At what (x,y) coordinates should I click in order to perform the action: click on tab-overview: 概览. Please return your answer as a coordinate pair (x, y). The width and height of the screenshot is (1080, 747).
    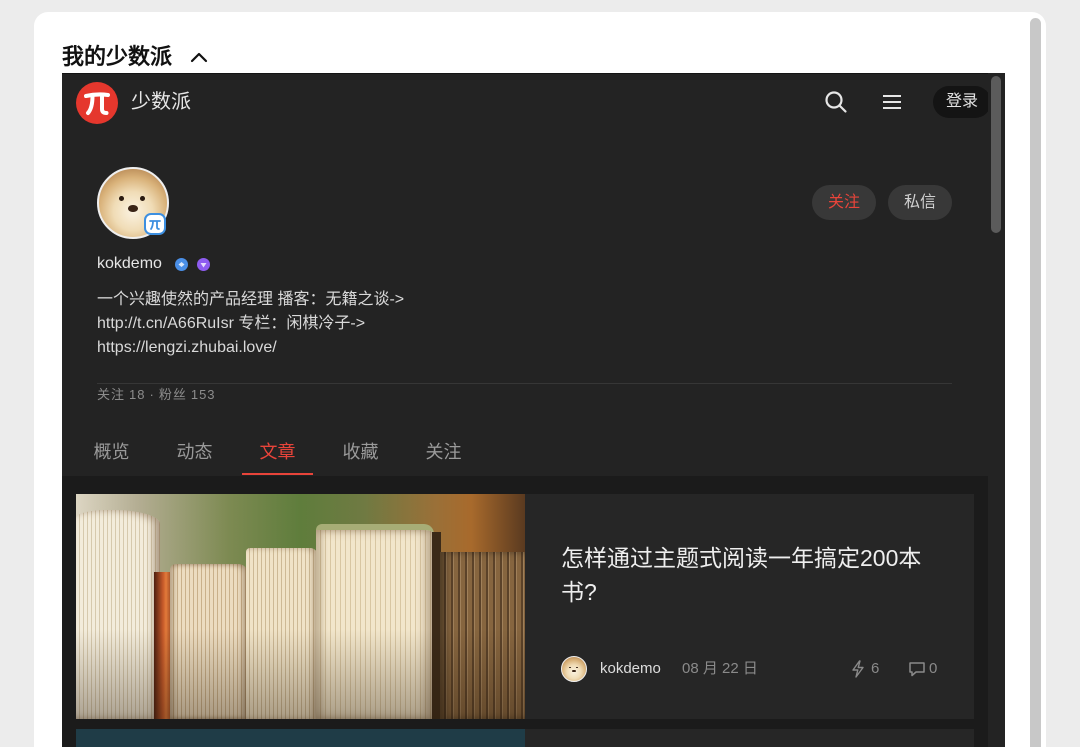
    Looking at the image, I should click on (111, 457).